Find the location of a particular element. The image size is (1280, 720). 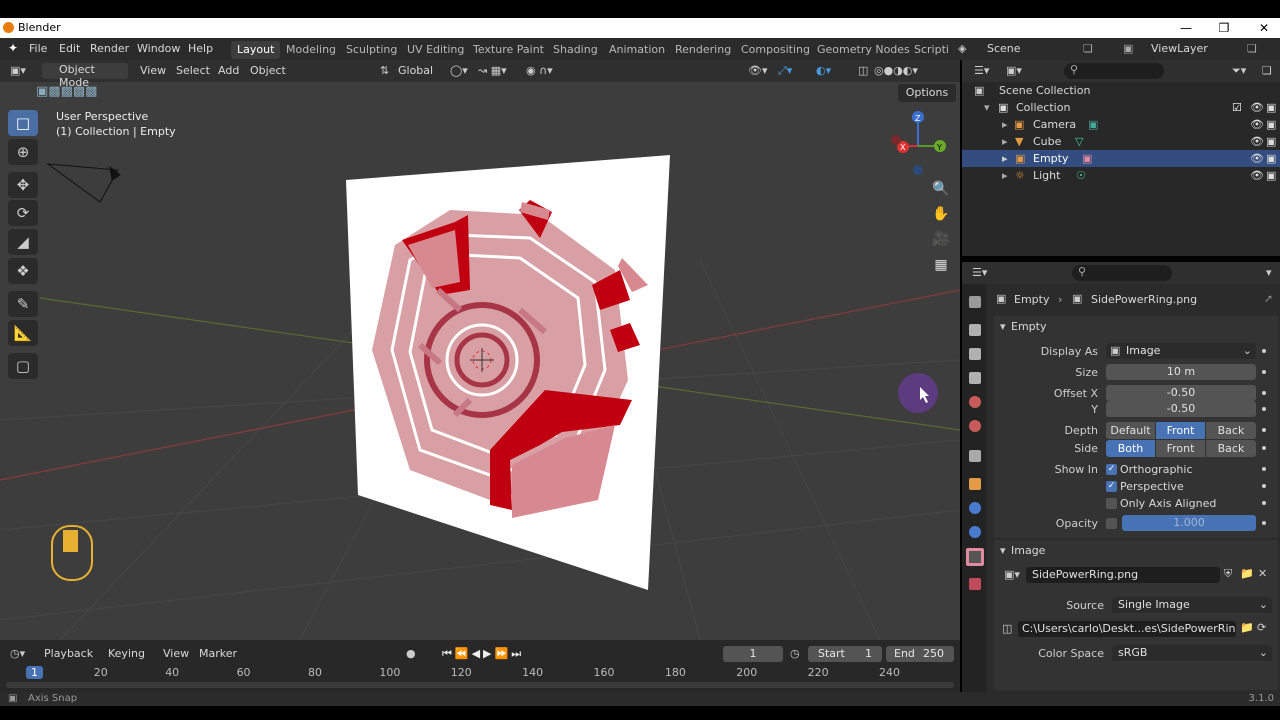

gizmo-toggle-icon: ⤢▾ is located at coordinates (785, 71).